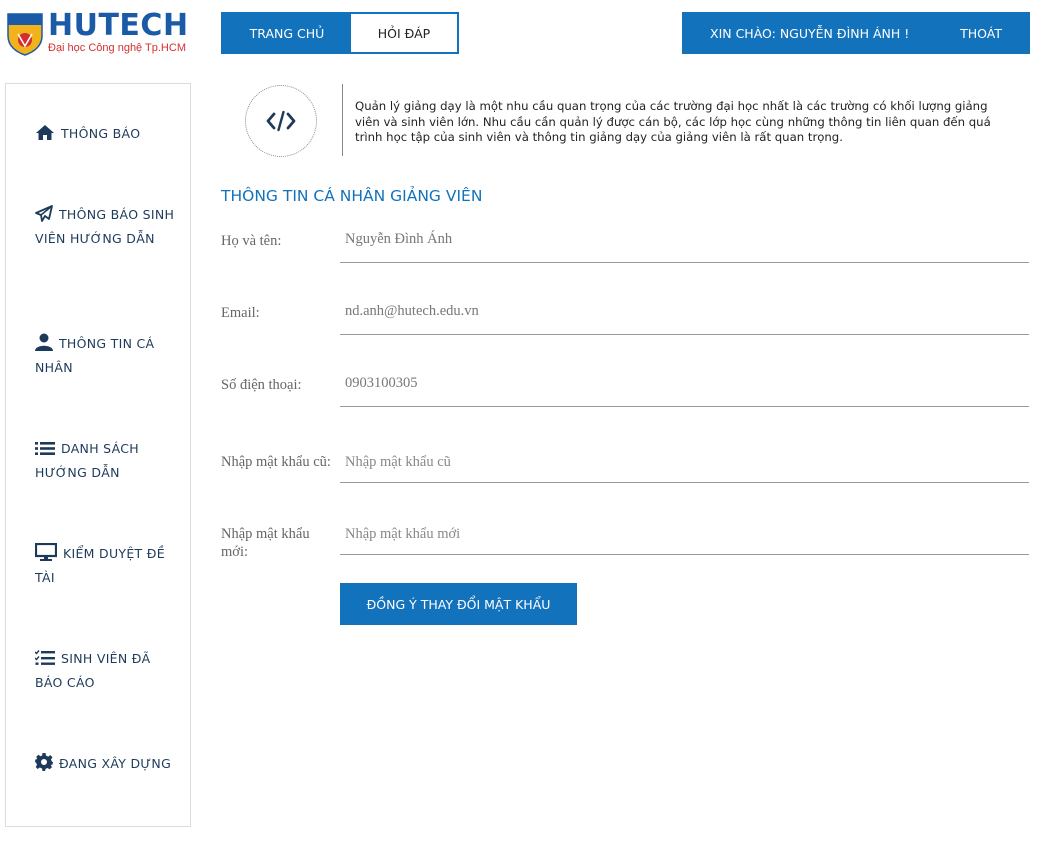 The image size is (1050, 841). I want to click on user-icon, so click(44, 342).